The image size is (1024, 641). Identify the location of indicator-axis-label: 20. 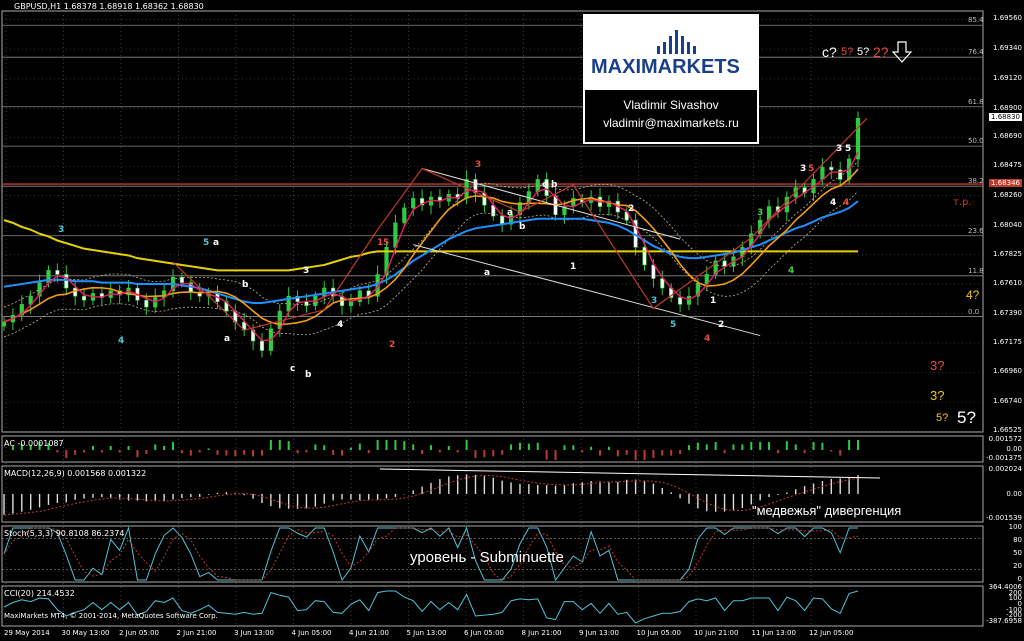
(1017, 566).